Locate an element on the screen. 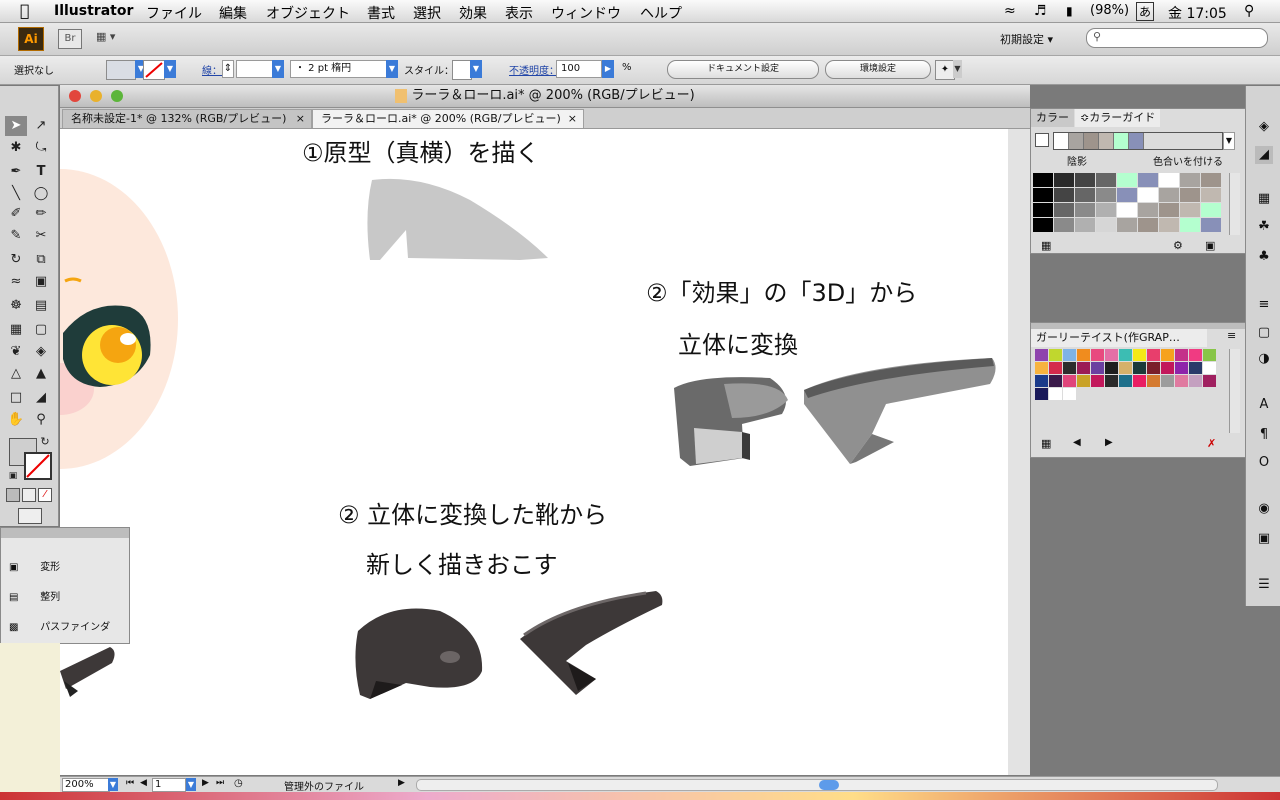 This screenshot has height=800, width=1280. menu-select: 選択 is located at coordinates (427, 13).